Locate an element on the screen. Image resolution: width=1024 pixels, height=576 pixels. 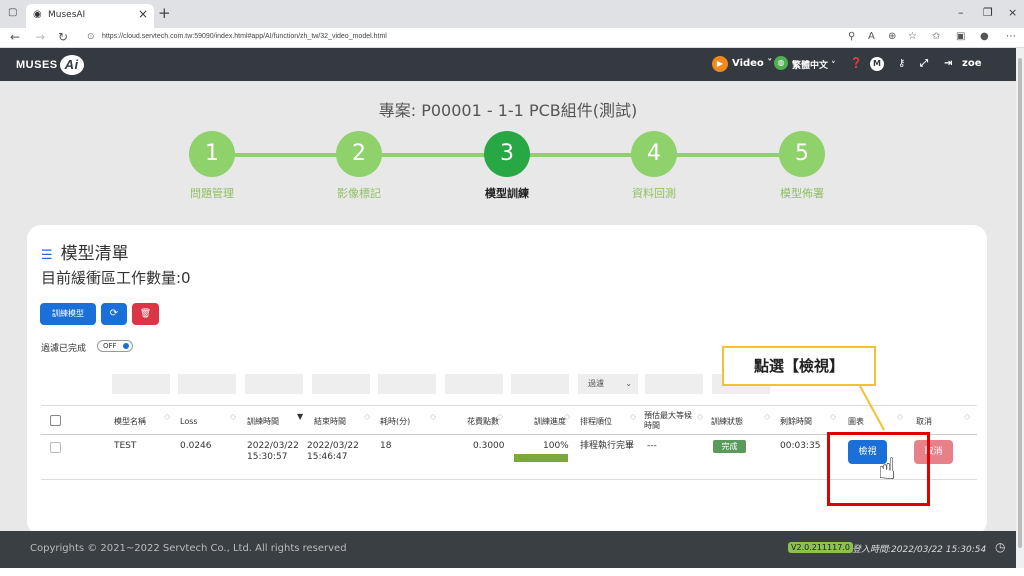
hand-pointer-icon: ☝ is located at coordinates (887, 469).